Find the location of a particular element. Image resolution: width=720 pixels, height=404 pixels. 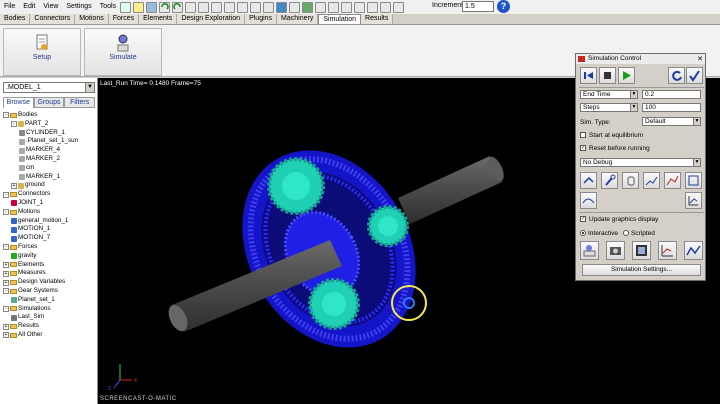

tree-item: MARKER_1 is located at coordinates (49, 177).